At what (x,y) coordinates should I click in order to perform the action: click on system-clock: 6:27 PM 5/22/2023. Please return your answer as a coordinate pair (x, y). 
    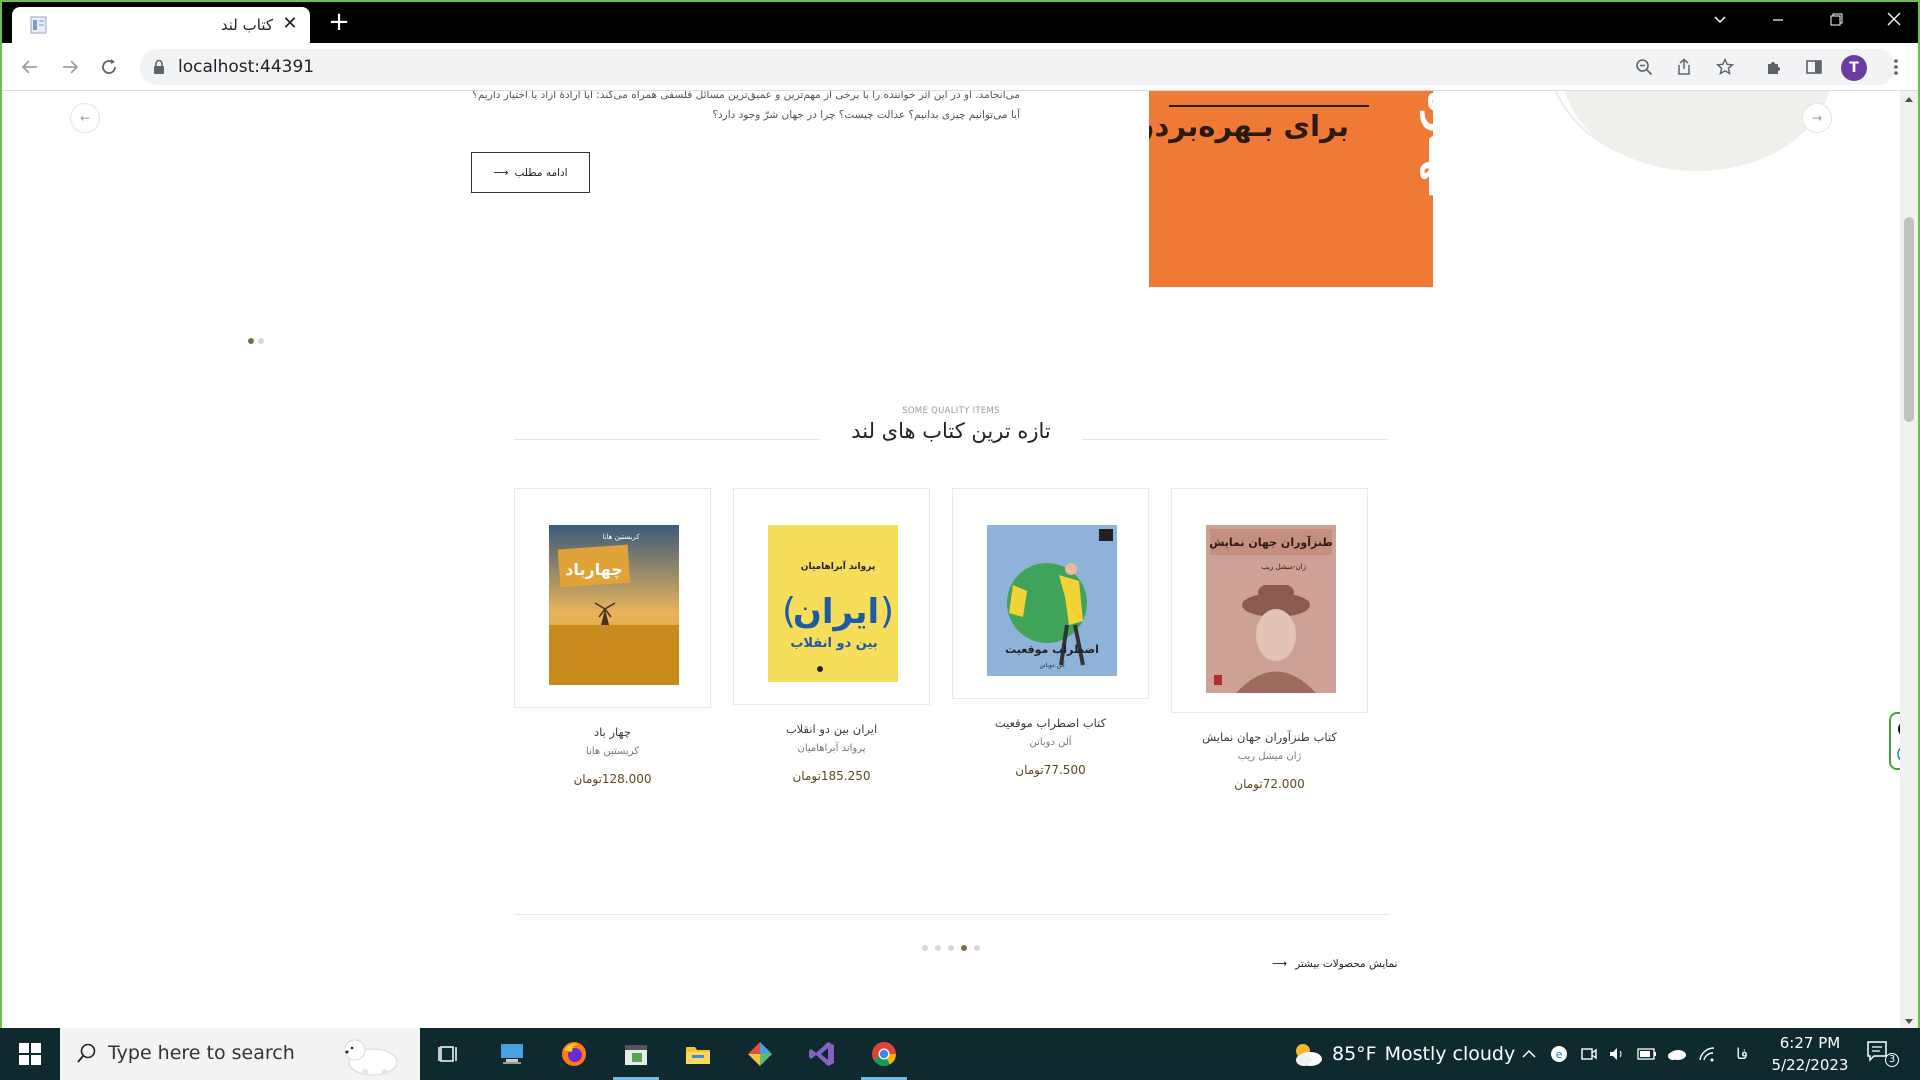
    Looking at the image, I should click on (1810, 1054).